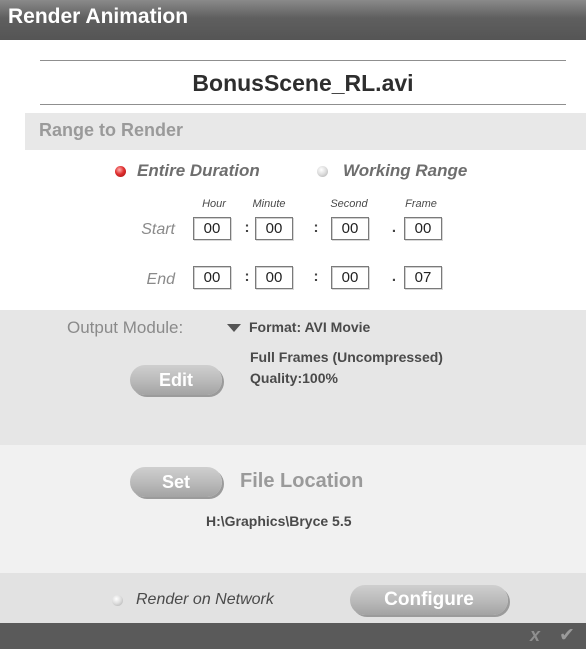  Describe the element at coordinates (421, 204) in the screenshot. I see `column-header-frame: Frame` at that location.